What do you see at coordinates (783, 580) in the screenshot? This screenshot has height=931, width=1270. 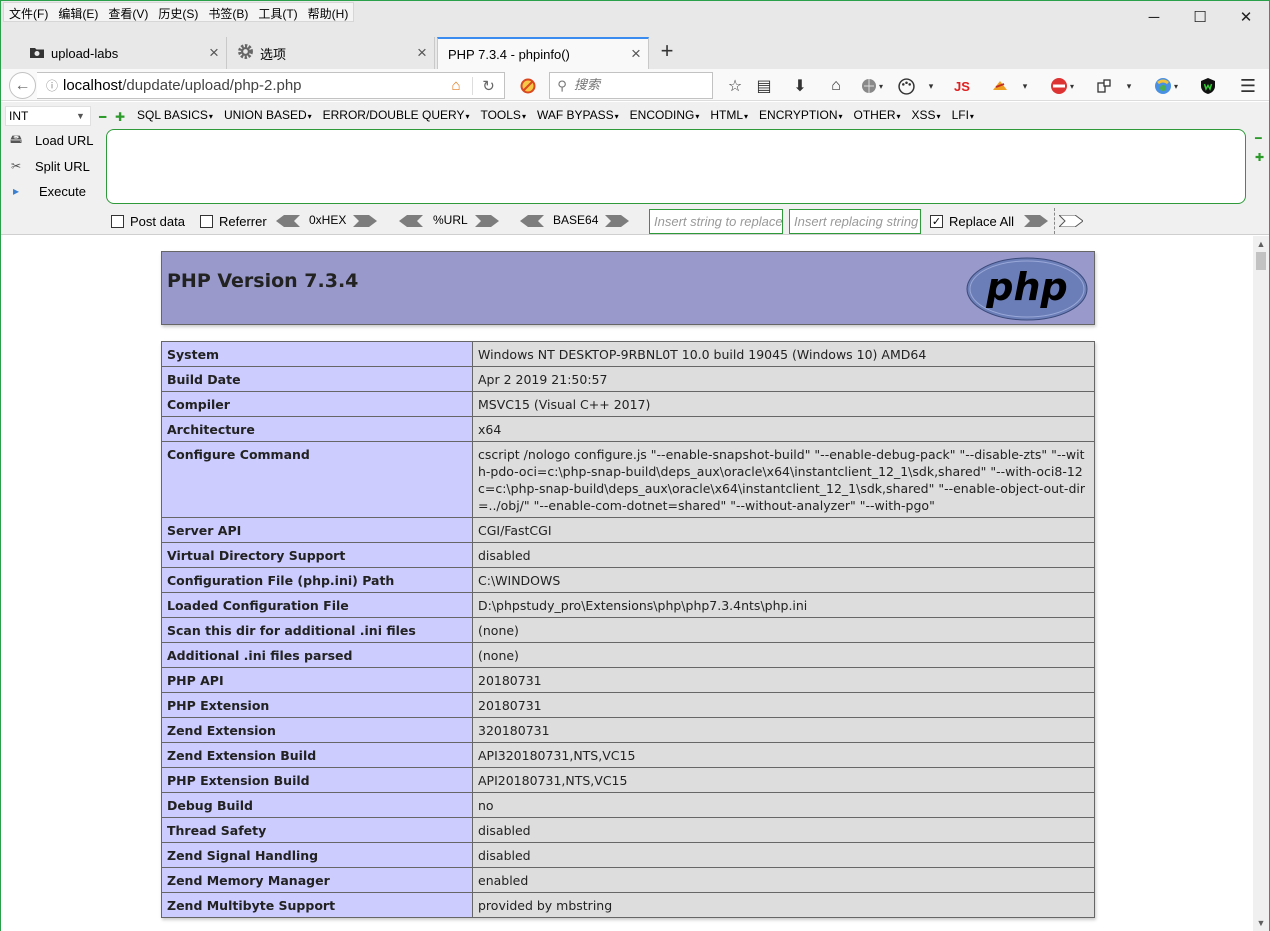 I see `setting-value: C:\WINDOWS` at bounding box center [783, 580].